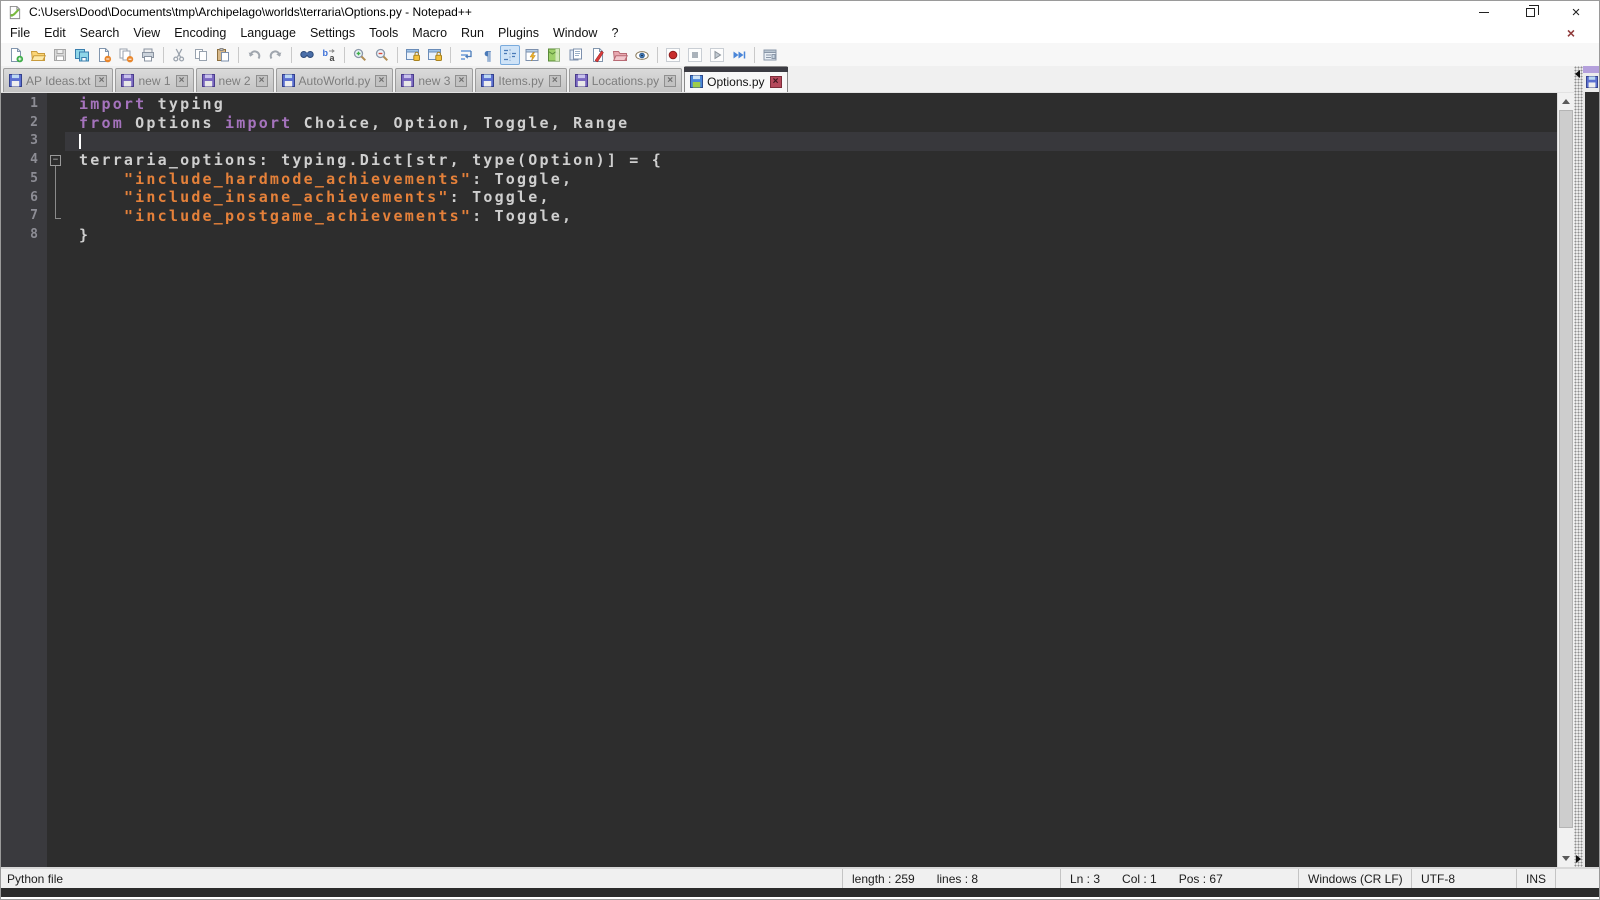  I want to click on copy-button, so click(201, 55).